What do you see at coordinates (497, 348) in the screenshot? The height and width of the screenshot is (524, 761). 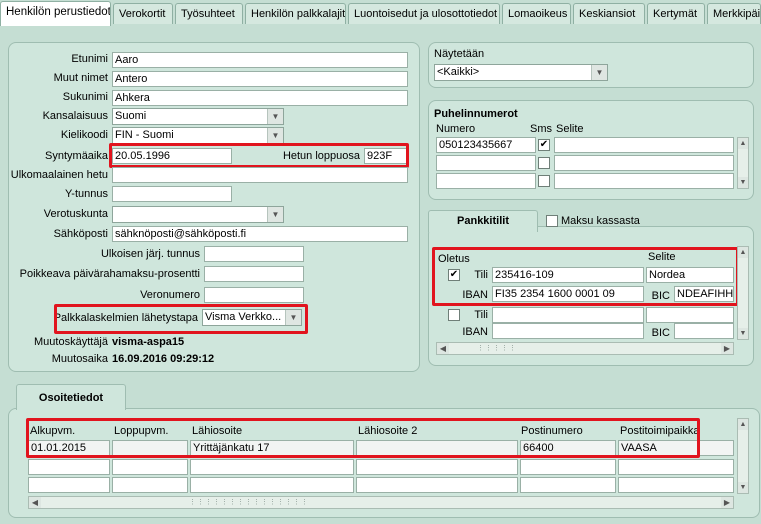 I see `scroll-grip-icon: ⋮⋮⋮⋮⋮` at bounding box center [497, 348].